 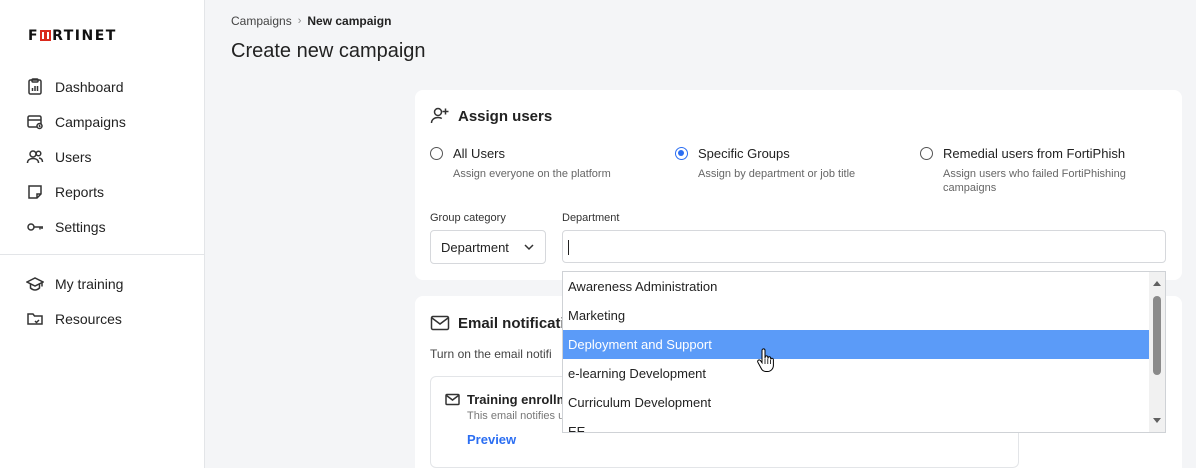 I want to click on hand-pointer-cursor-icon, so click(x=765, y=360).